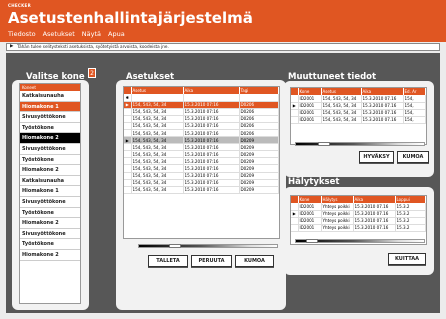 This screenshot has height=319, width=446. I want to click on alerts-col-ended: Loppui, so click(410, 199).